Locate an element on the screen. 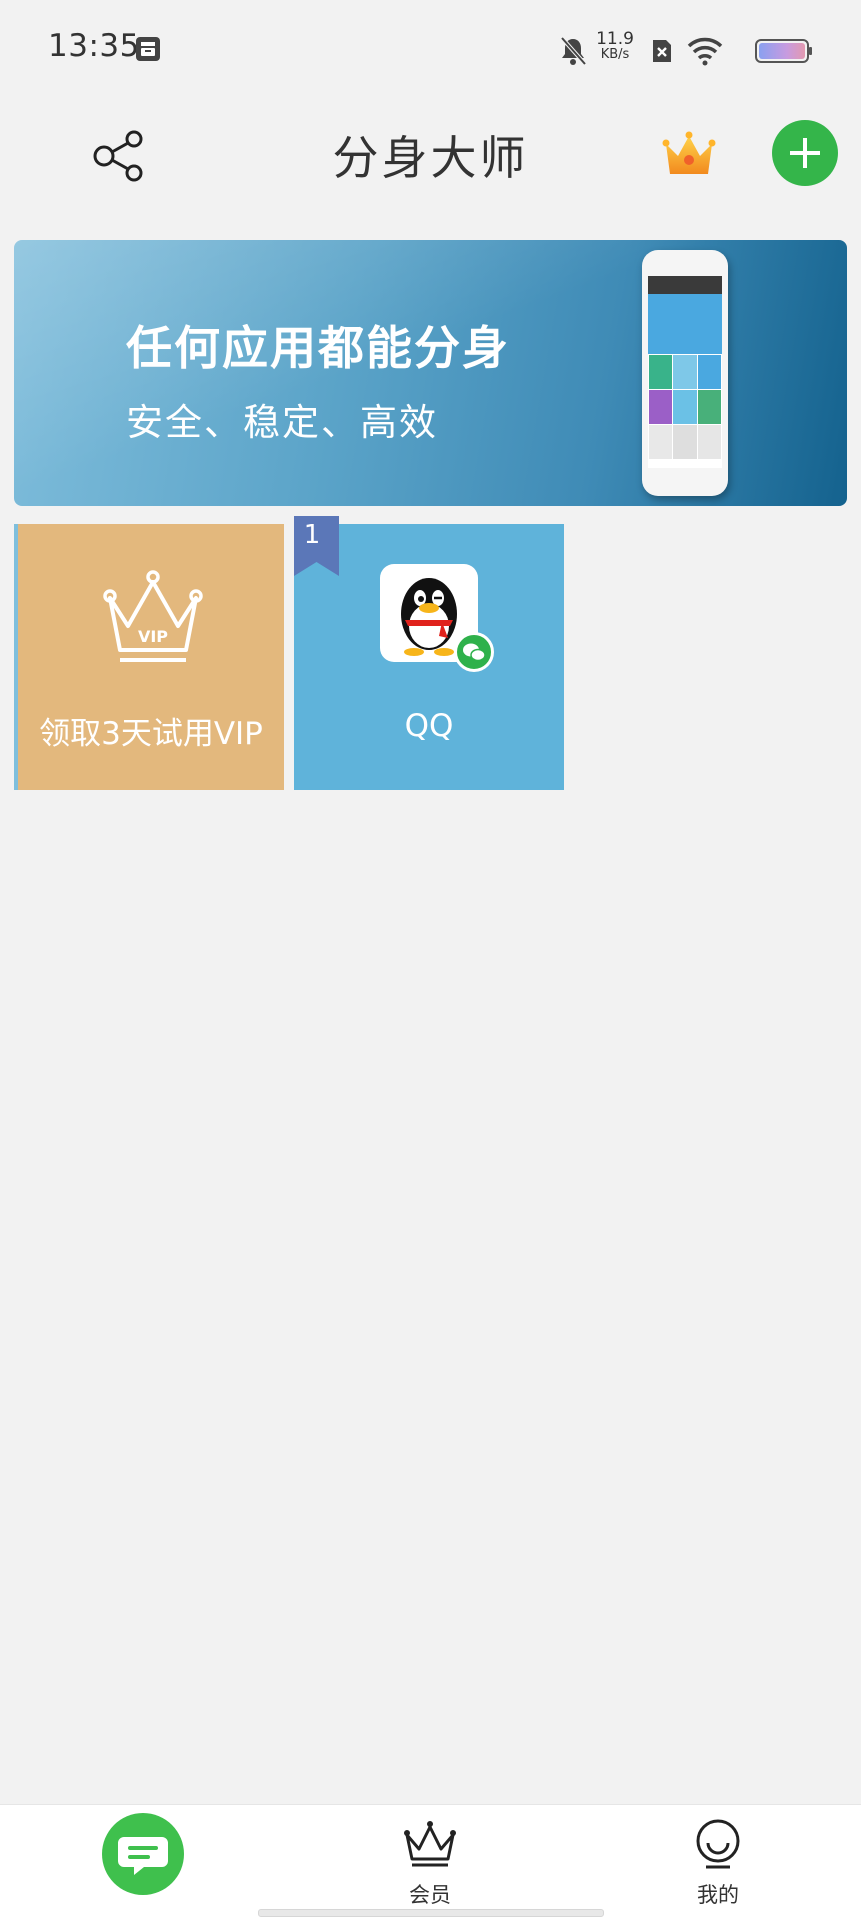  status-right-group: 11.9 KB/s is located at coordinates (683, 50).